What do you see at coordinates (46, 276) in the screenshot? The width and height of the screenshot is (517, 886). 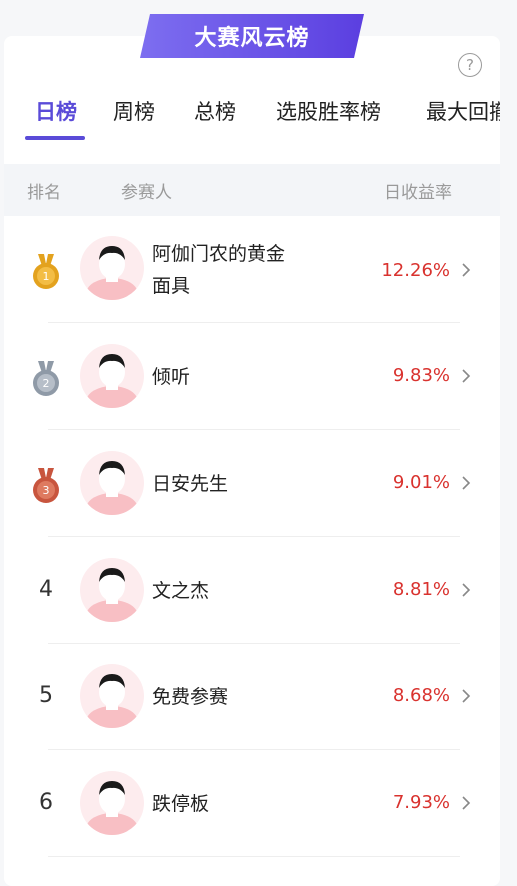 I see `svg-text: 1` at bounding box center [46, 276].